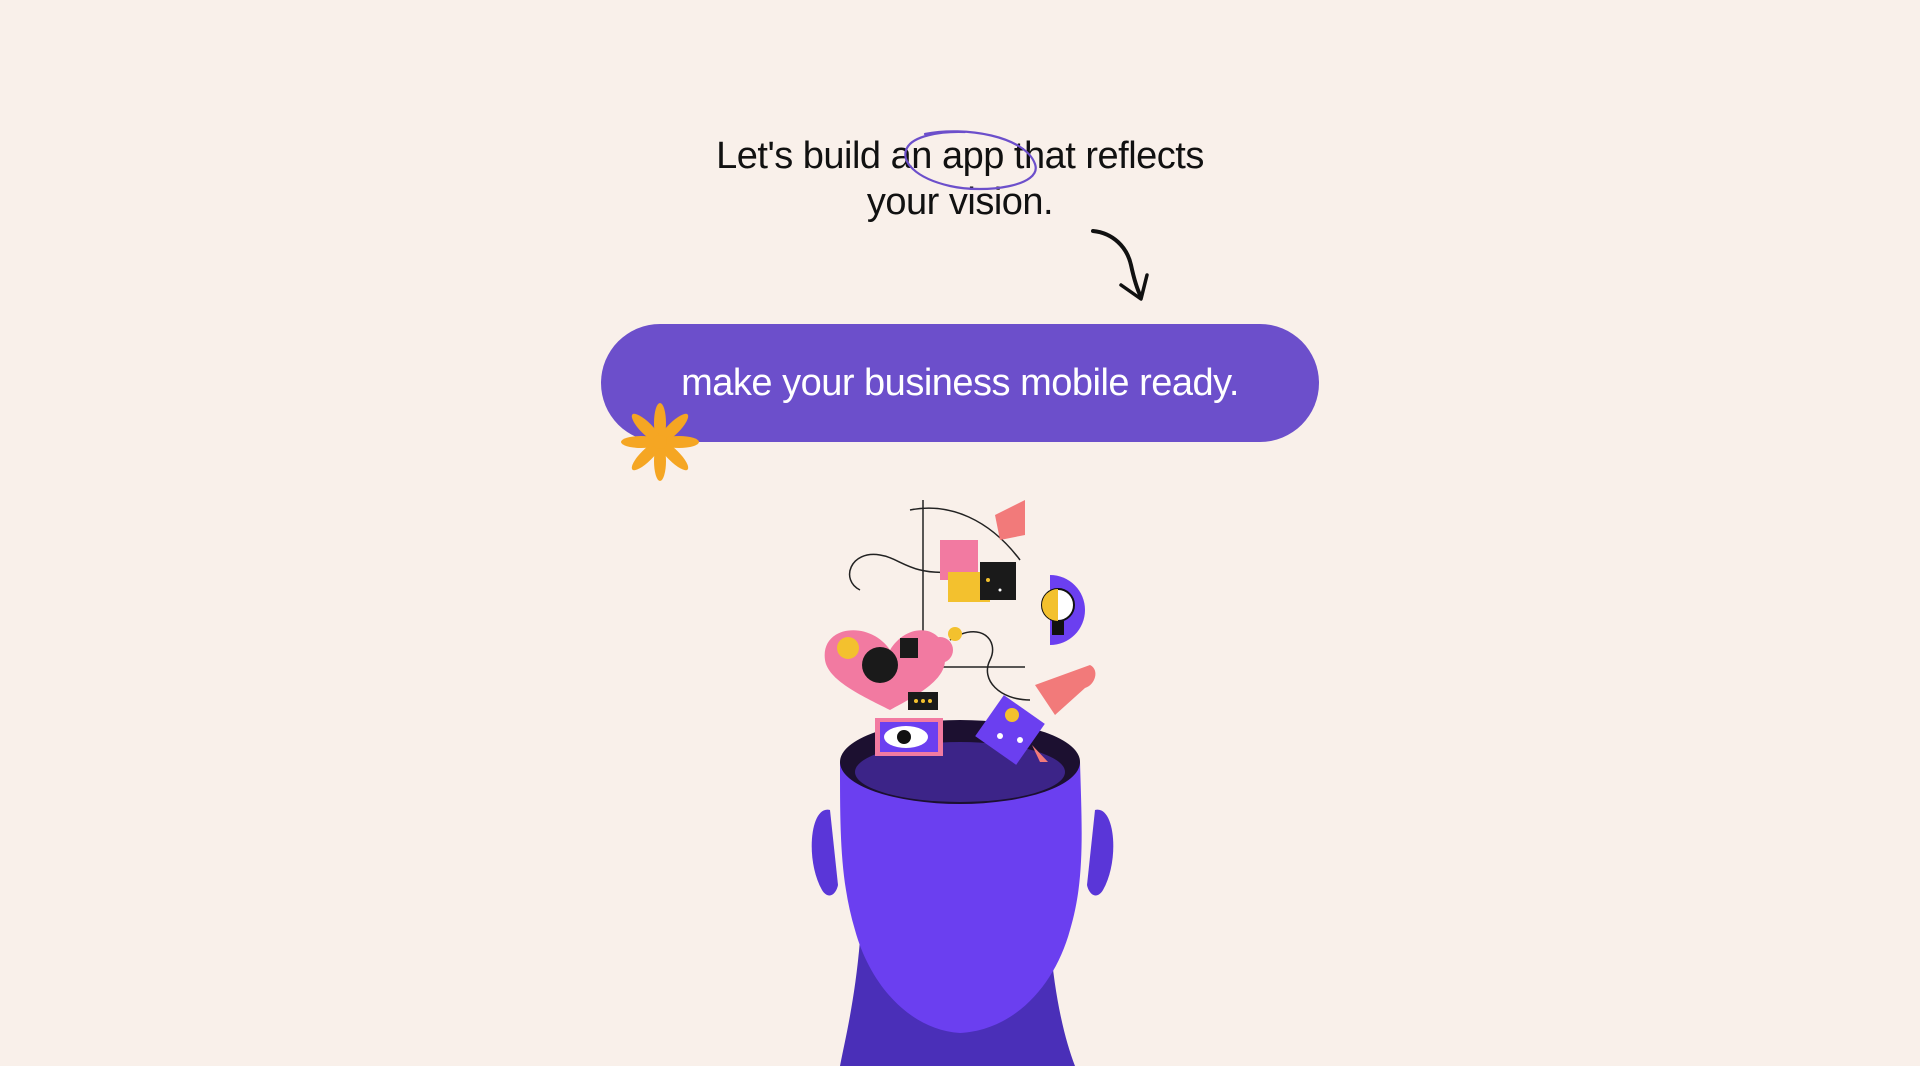 This screenshot has height=1066, width=1920. Describe the element at coordinates (660, 442) in the screenshot. I see `asterisk-flower-icon` at that location.